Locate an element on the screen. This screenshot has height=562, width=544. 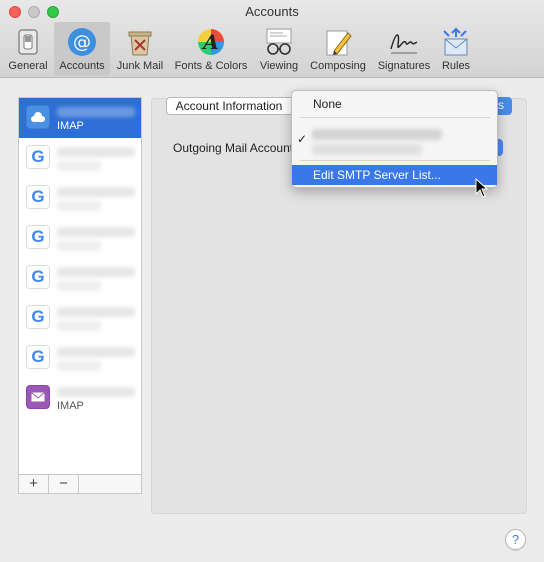
remove-account-button: − is located at coordinates (64, 484).